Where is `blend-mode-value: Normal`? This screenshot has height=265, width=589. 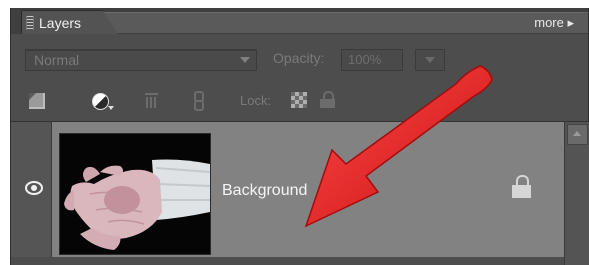 blend-mode-value: Normal is located at coordinates (57, 60).